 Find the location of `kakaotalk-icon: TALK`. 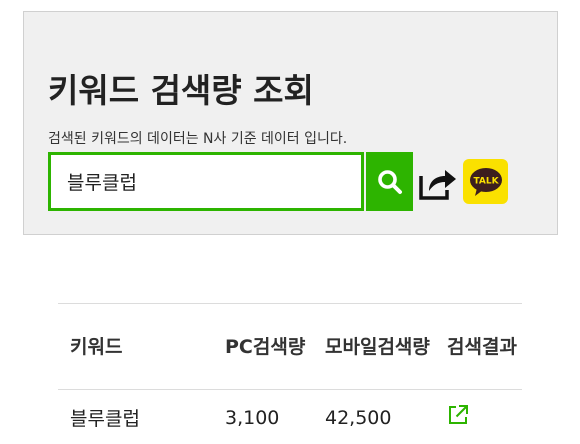

kakaotalk-icon: TALK is located at coordinates (485, 181).